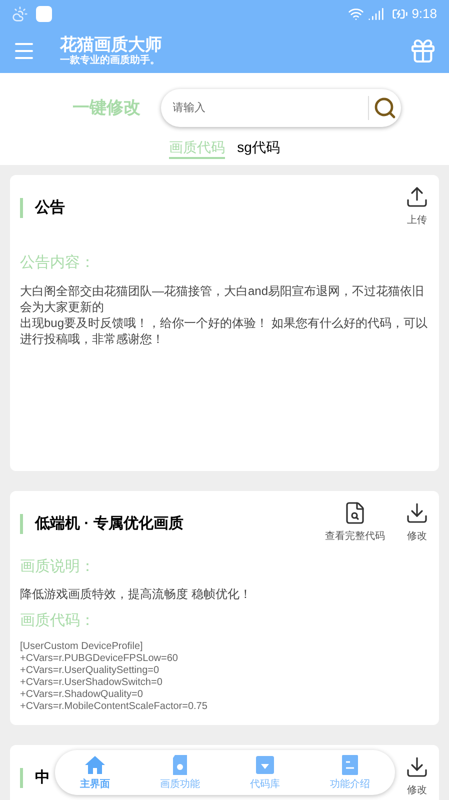  Describe the element at coordinates (111, 44) in the screenshot. I see `app-title: 花猫画质大师` at that location.